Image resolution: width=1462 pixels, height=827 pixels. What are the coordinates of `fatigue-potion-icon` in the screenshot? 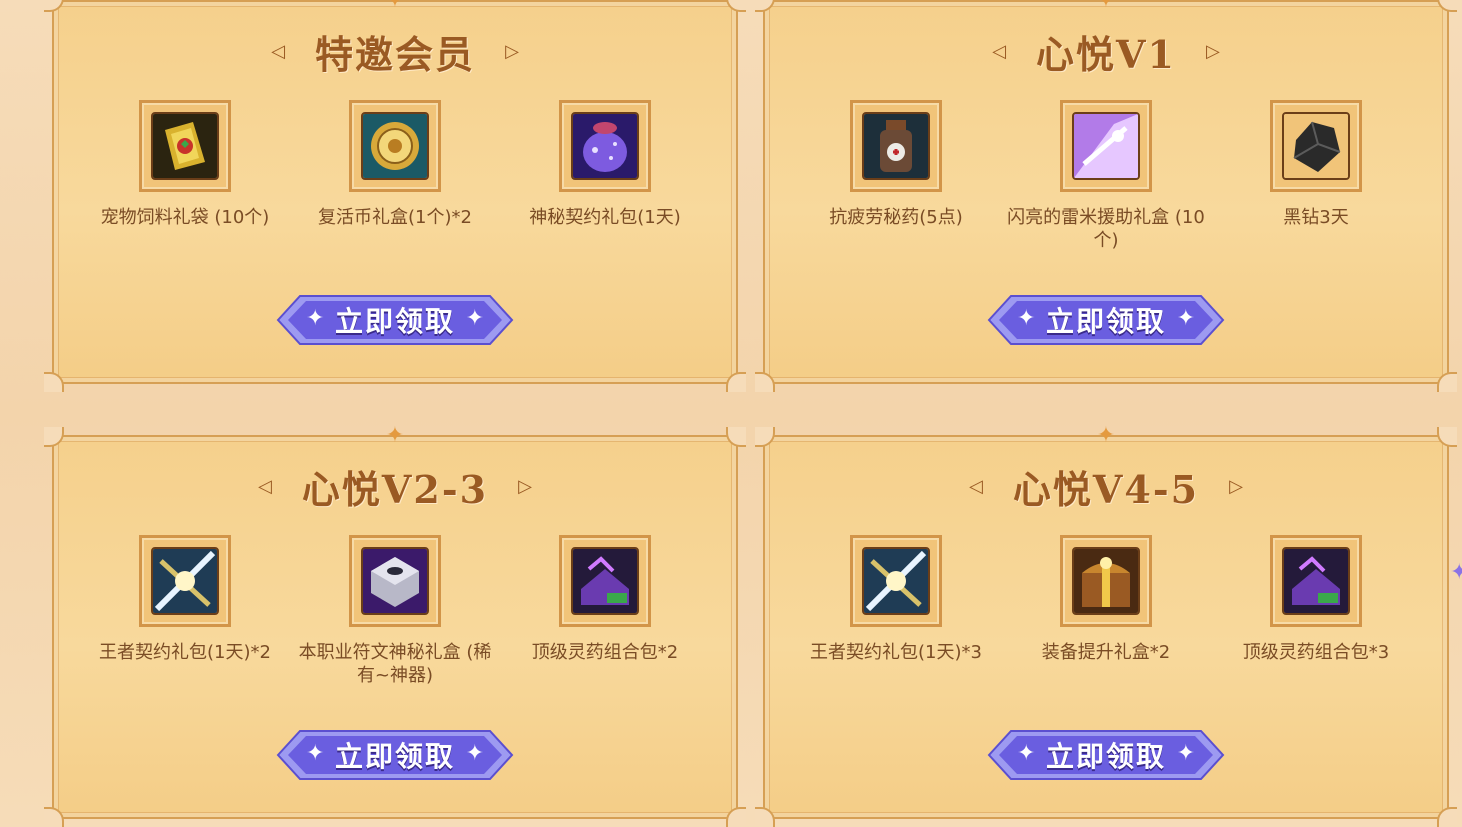 It's located at (896, 146).